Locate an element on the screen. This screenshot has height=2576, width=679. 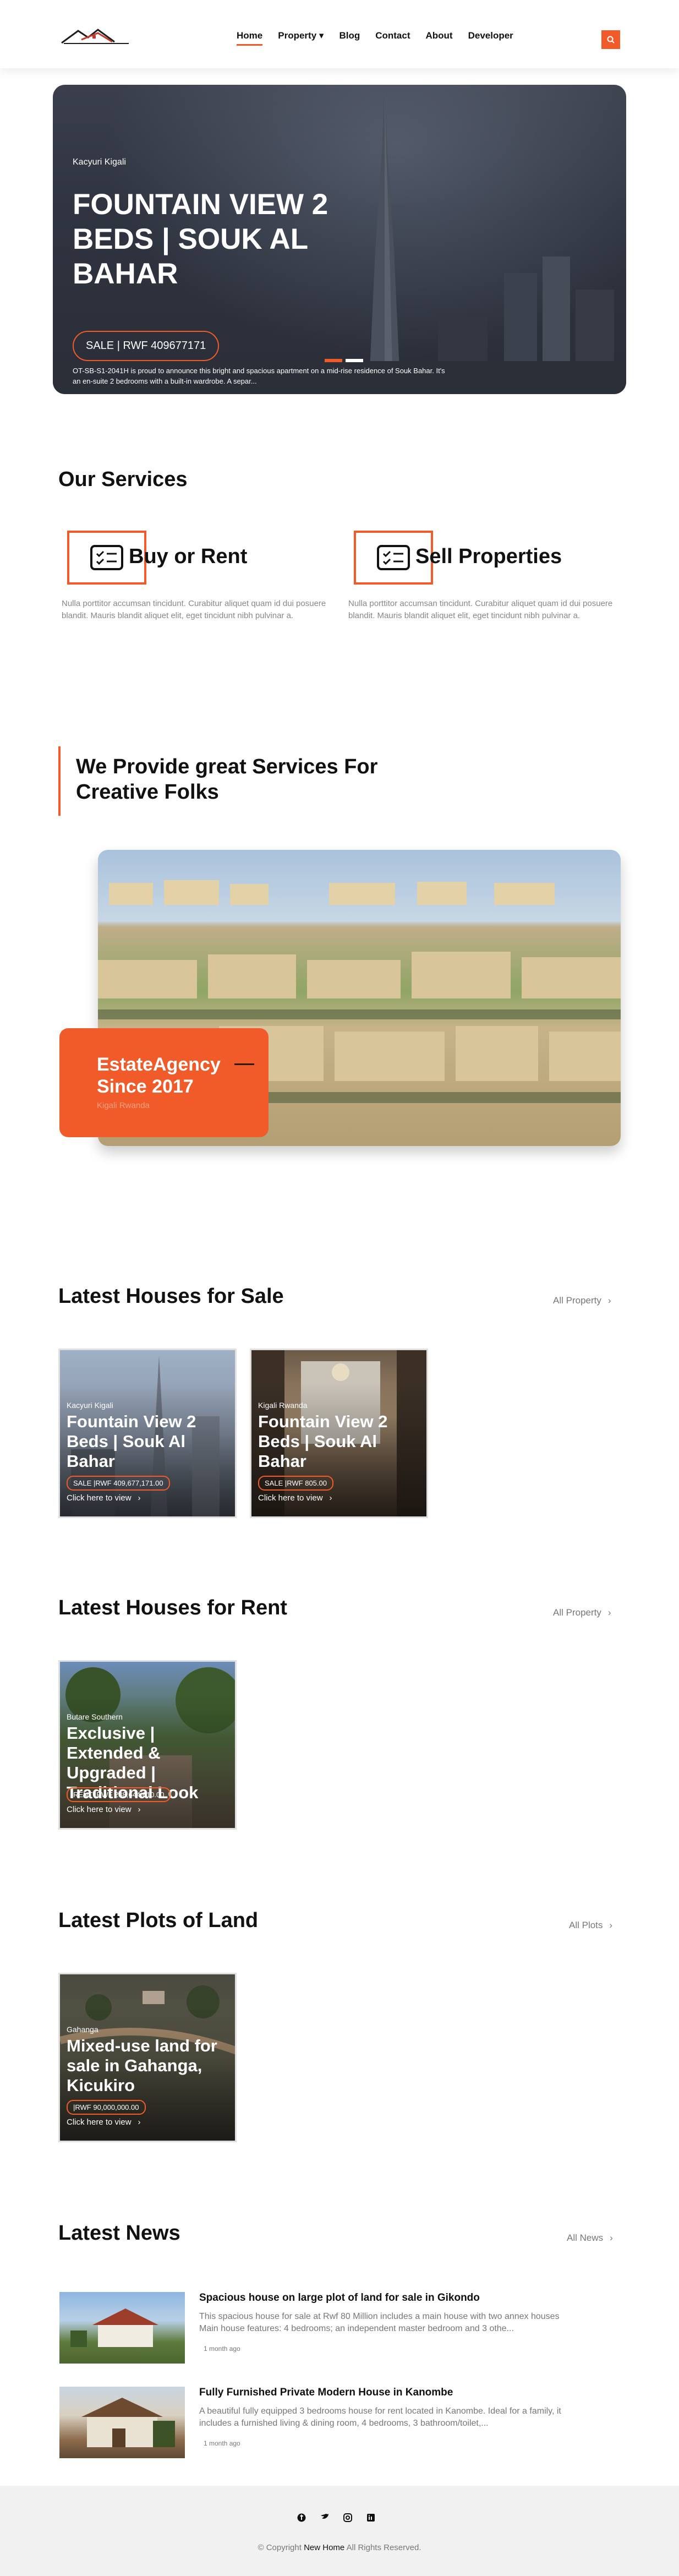
all-news-link: All News › is located at coordinates (590, 2238).